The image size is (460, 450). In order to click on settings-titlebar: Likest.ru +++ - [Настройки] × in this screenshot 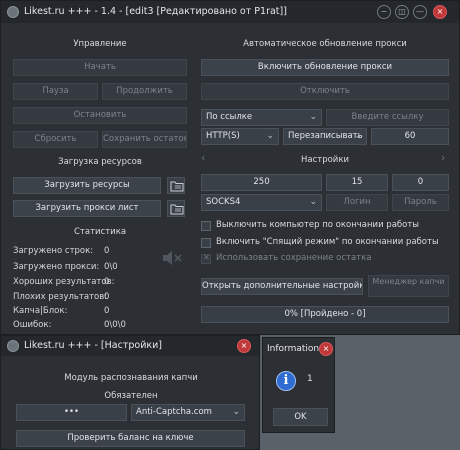, I will do `click(130, 346)`.